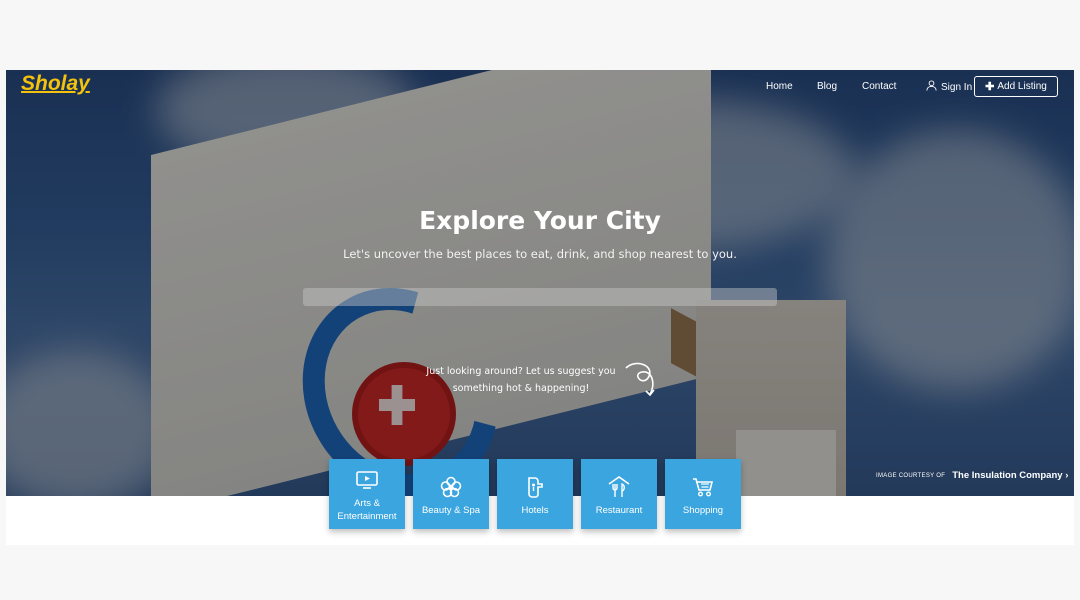 This screenshot has width=1080, height=600. I want to click on restaurant-icon, so click(619, 487).